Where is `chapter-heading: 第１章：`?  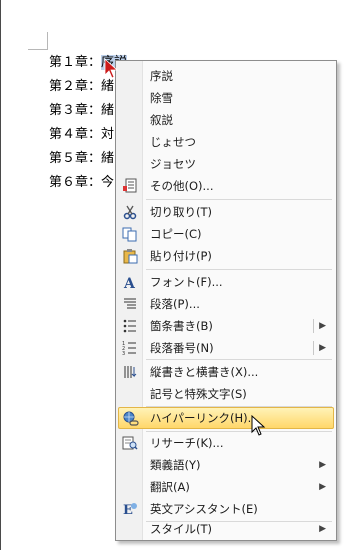 chapter-heading: 第１章： is located at coordinates (75, 62).